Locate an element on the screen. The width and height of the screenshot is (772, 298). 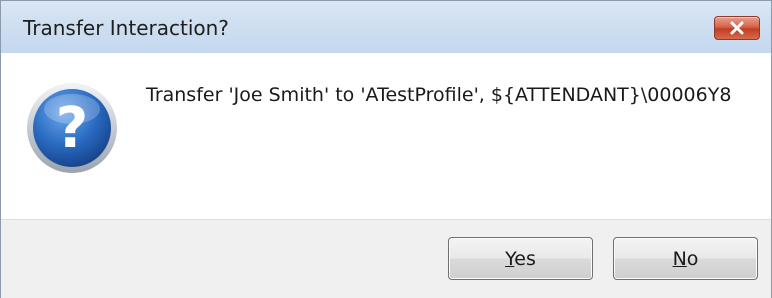
yes-button: Yes is located at coordinates (520, 258).